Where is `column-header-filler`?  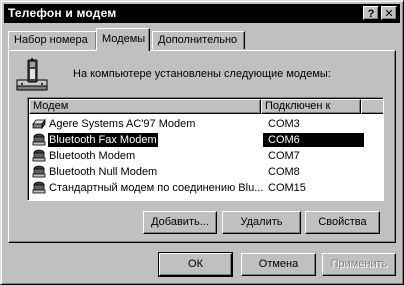 column-header-filler is located at coordinates (372, 106).